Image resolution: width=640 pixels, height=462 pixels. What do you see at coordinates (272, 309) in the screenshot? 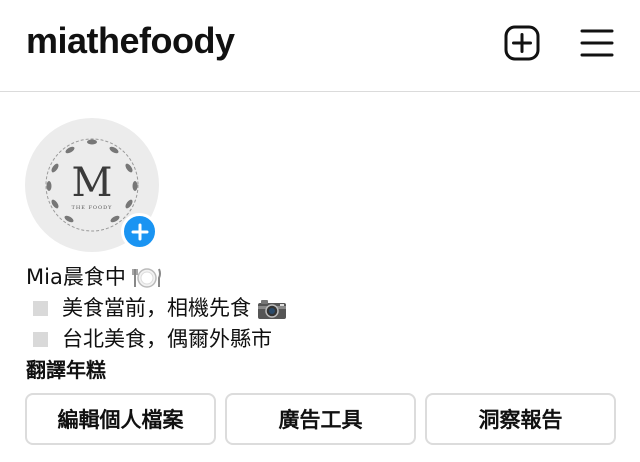
I see `camera-icon` at bounding box center [272, 309].